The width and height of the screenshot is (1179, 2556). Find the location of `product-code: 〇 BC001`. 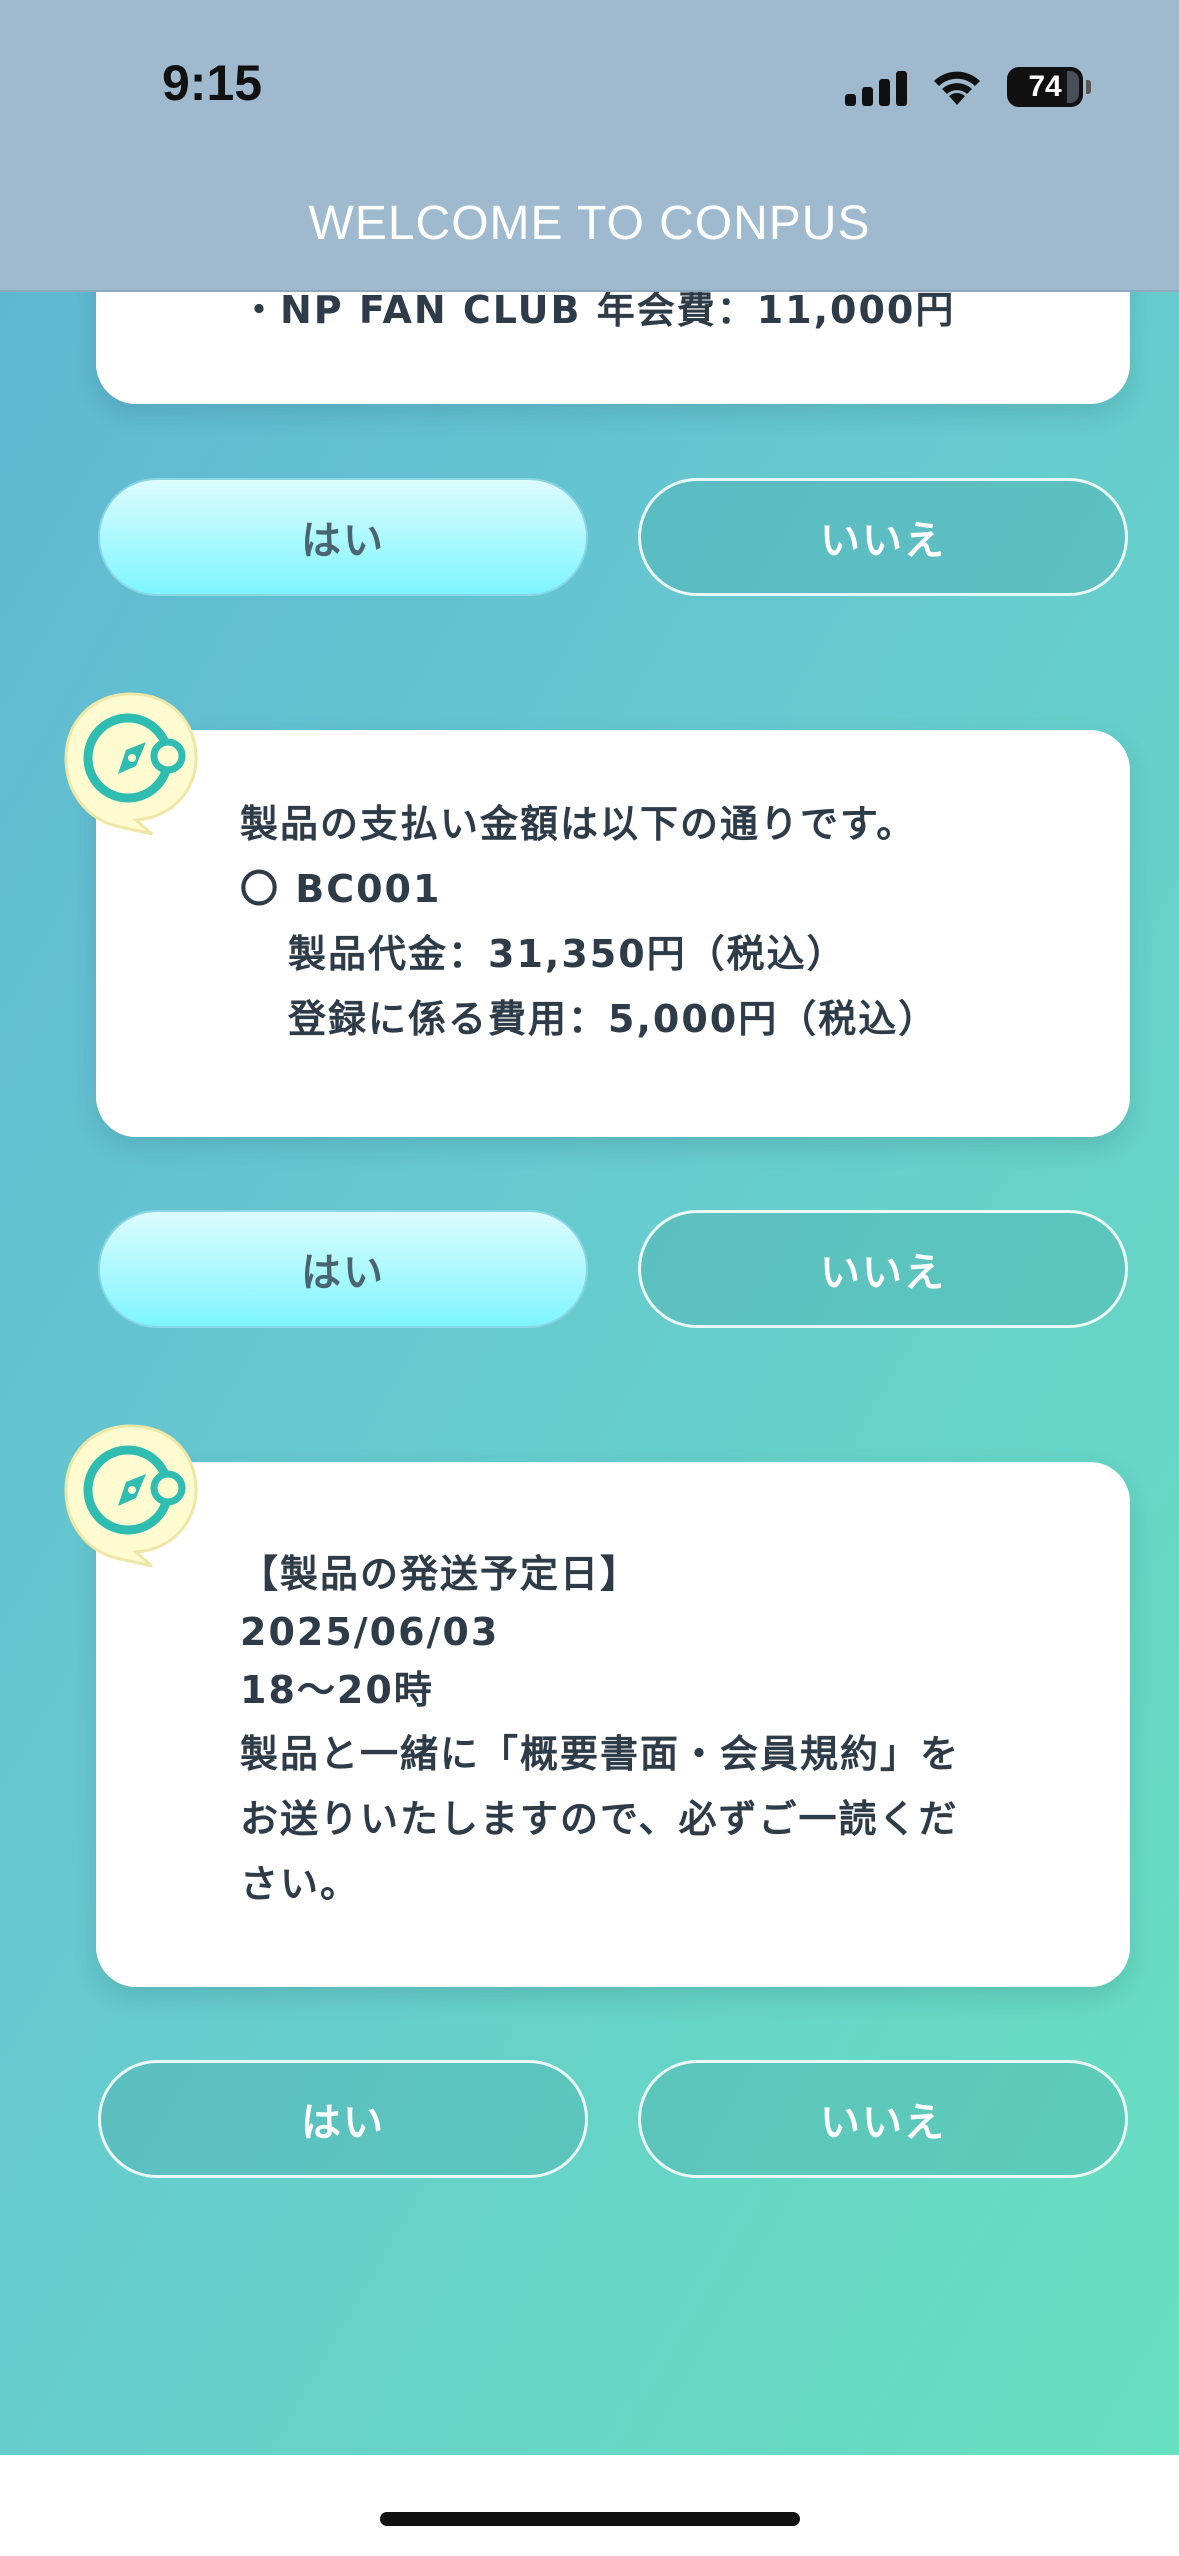

product-code: 〇 BC001 is located at coordinates (341, 889).